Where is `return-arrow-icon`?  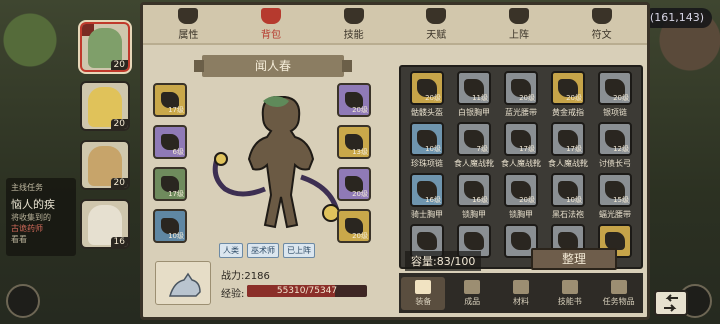
return-arrow-icon is located at coordinates (671, 303).